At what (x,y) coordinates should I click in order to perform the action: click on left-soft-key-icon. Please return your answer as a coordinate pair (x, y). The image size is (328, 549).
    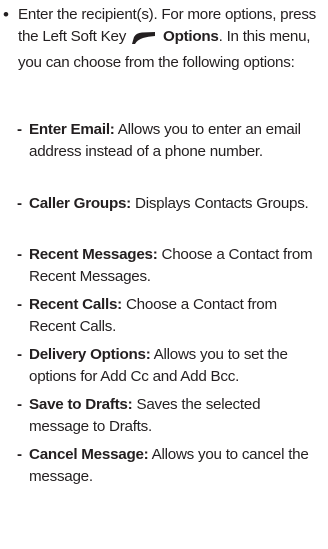
    Looking at the image, I should click on (144, 41).